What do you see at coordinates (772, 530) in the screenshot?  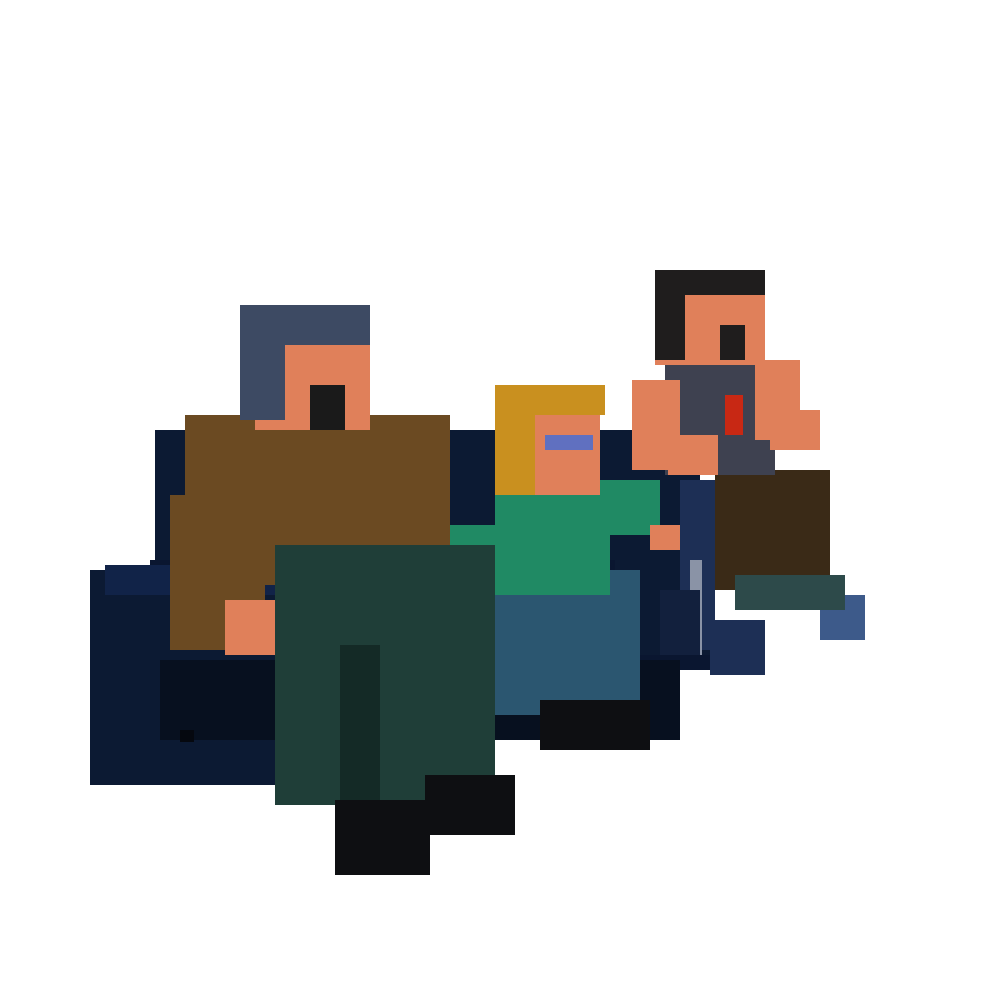 I see `young-man-legs` at bounding box center [772, 530].